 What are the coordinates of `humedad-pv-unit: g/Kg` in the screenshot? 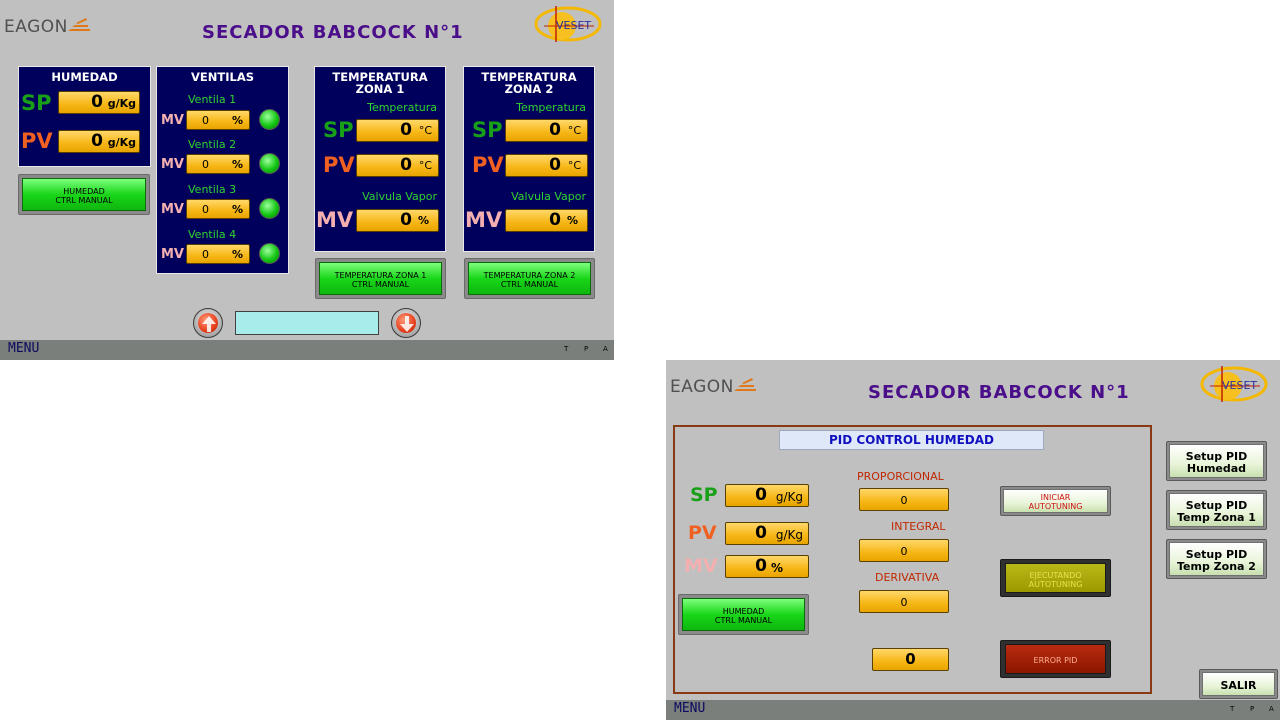 It's located at (121, 142).